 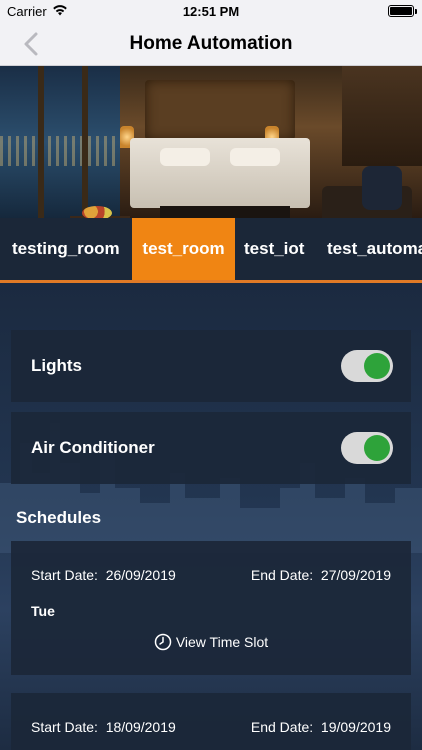 What do you see at coordinates (211, 448) in the screenshot?
I see `device-card-air-conditioner: Air Conditioner` at bounding box center [211, 448].